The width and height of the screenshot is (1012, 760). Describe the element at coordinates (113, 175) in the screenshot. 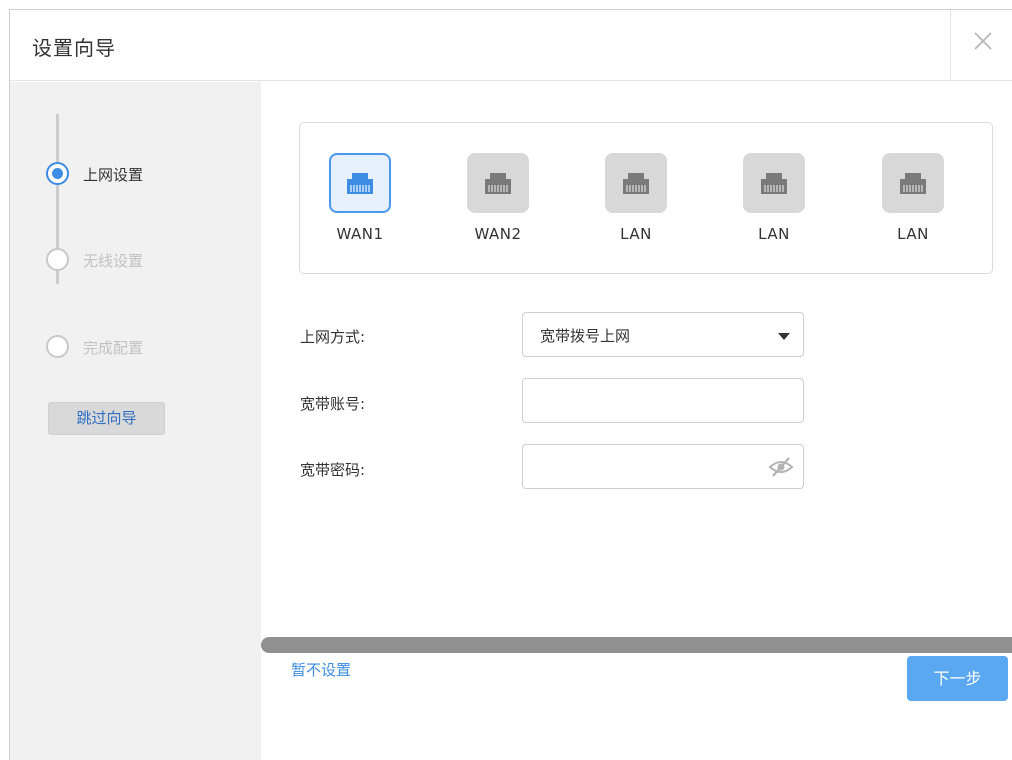

I see `step-label: 上网设置` at that location.